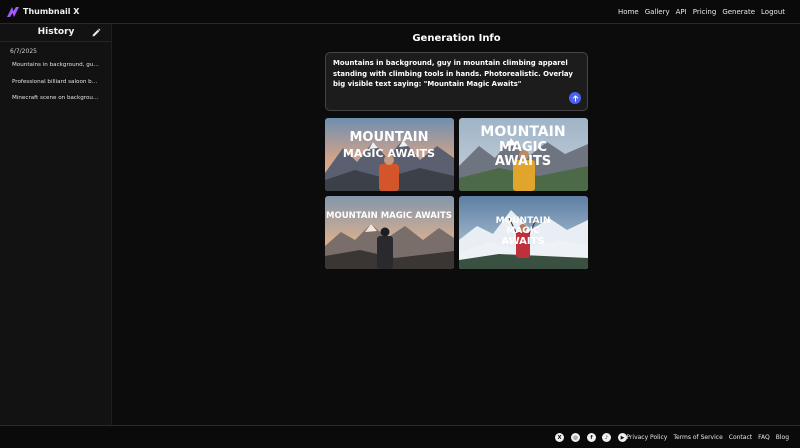  Describe the element at coordinates (705, 12) in the screenshot. I see `nav-pricing: Pricing` at that location.